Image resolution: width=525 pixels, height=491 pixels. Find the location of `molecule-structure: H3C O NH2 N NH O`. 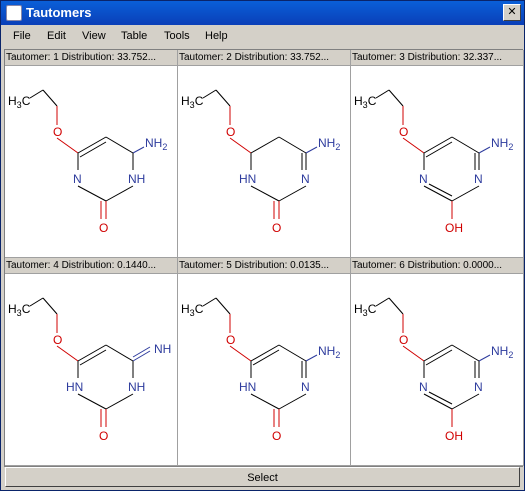

molecule-structure: H3C O NH2 N NH O is located at coordinates (87, 162).